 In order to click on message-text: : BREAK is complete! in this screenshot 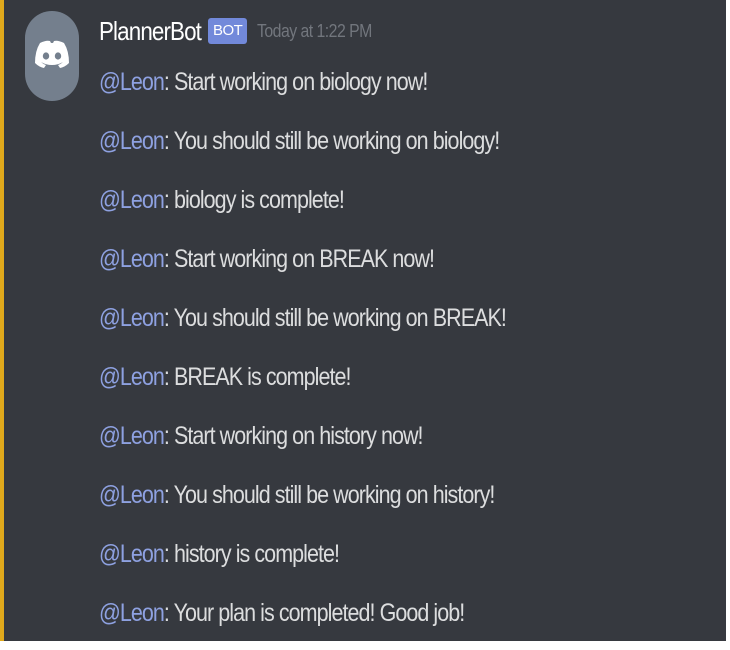, I will do `click(257, 377)`.